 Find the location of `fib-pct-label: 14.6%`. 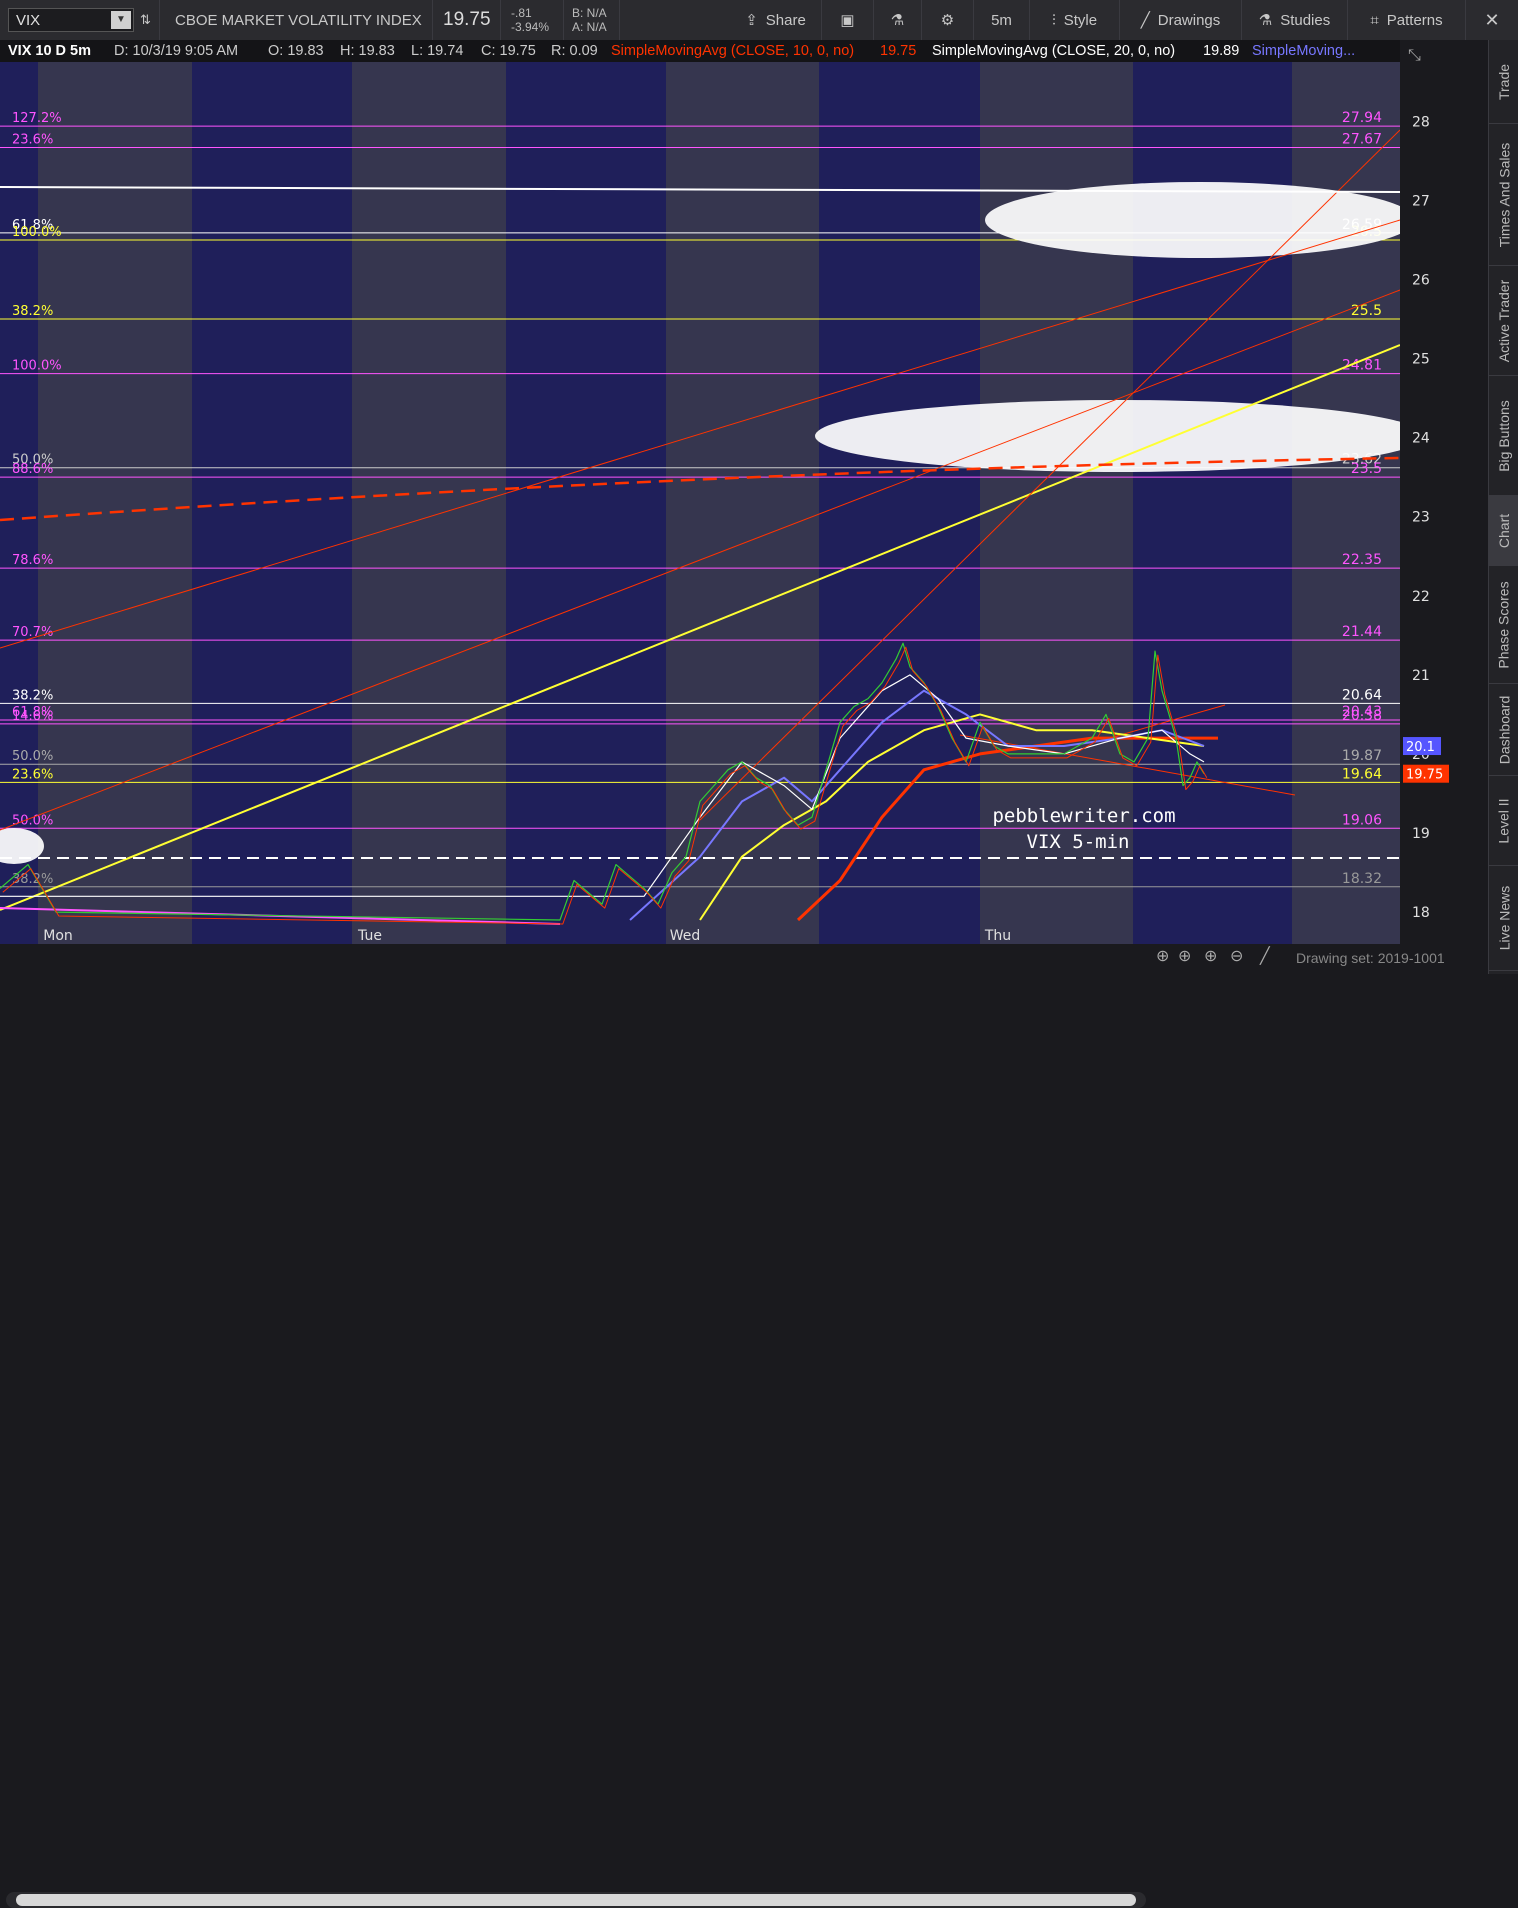

fib-pct-label: 14.6% is located at coordinates (32, 716).